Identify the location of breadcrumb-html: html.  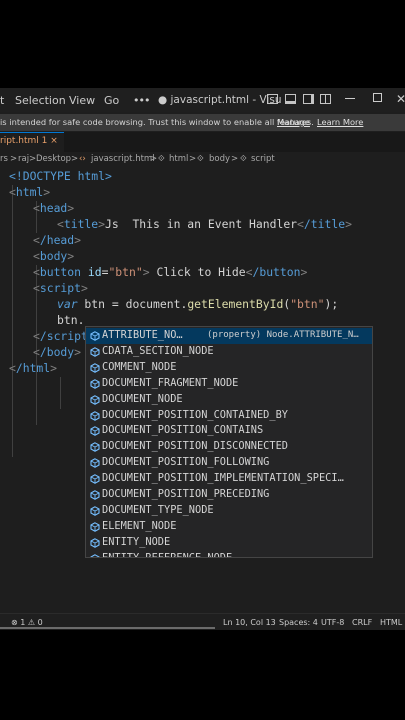
(178, 159).